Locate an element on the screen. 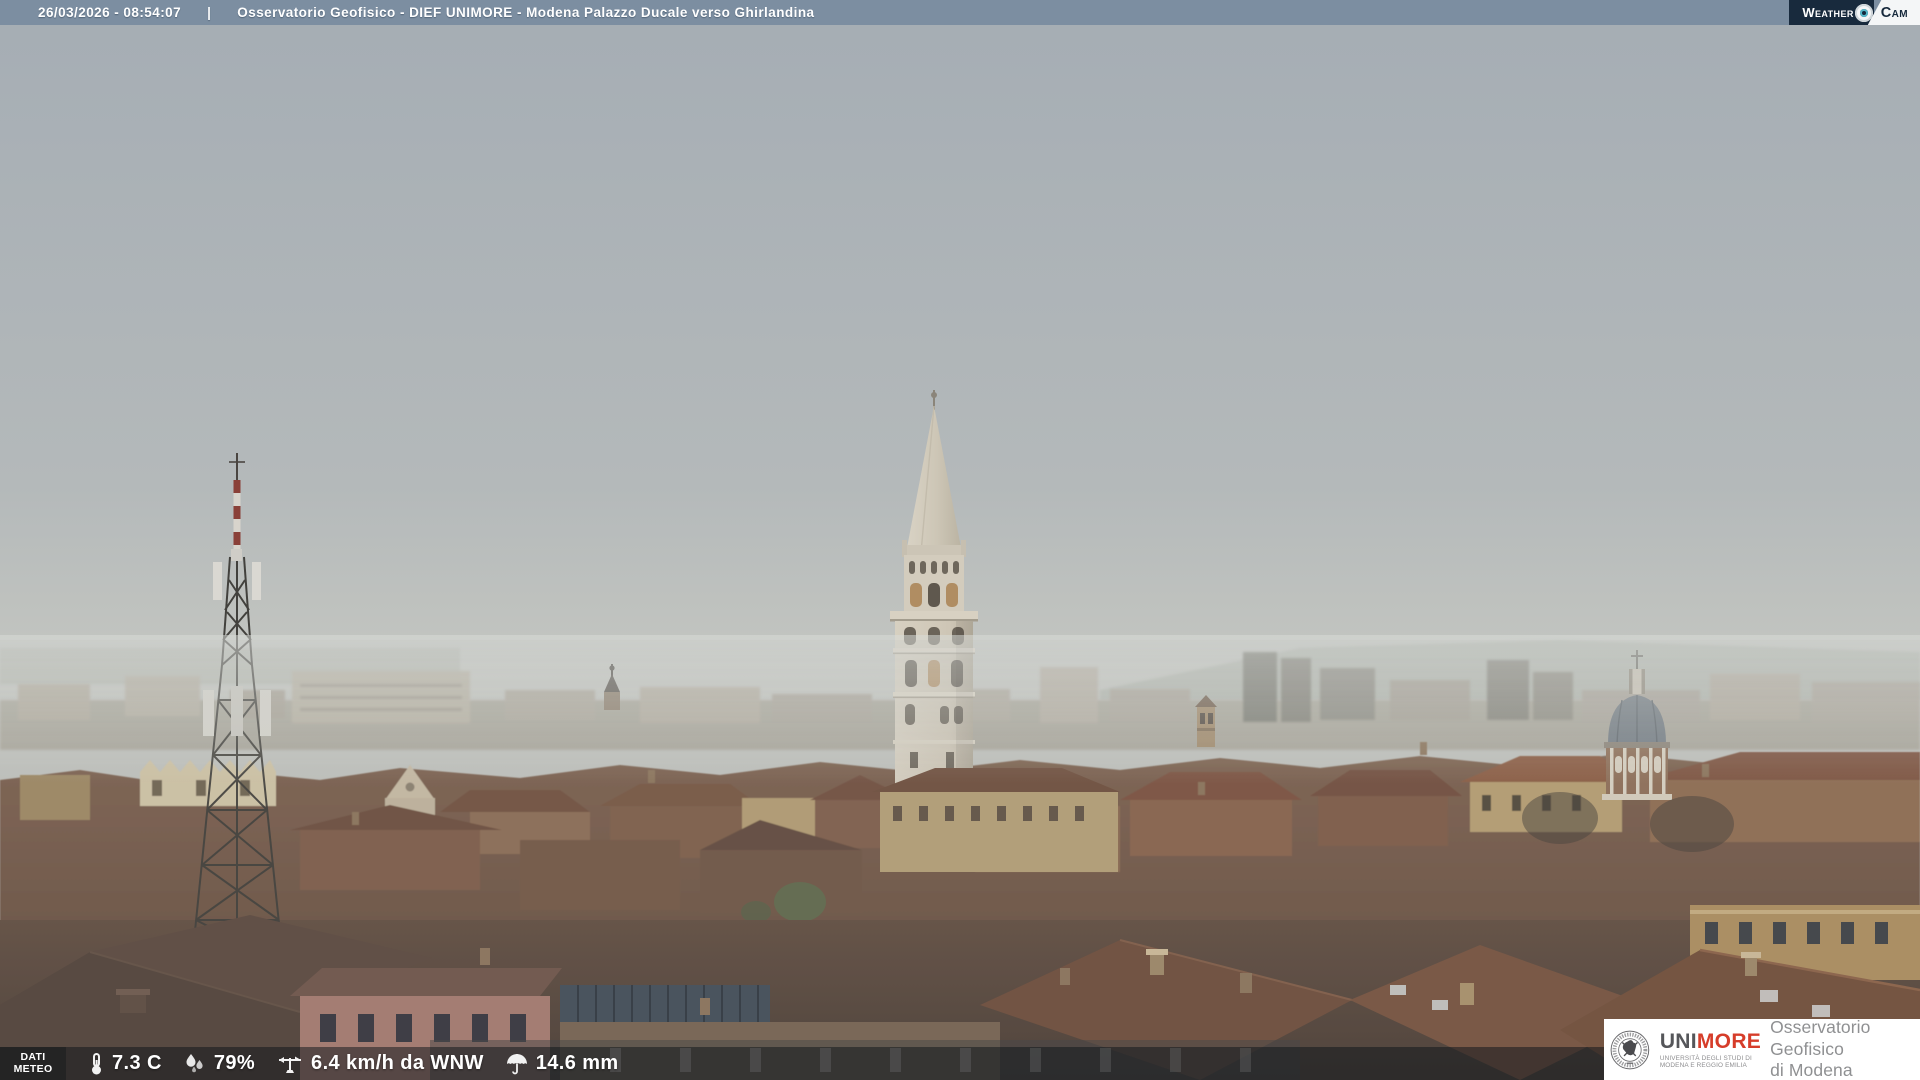 The height and width of the screenshot is (1080, 1920). dati-meteo-label: DATI METEO is located at coordinates (33, 1063).